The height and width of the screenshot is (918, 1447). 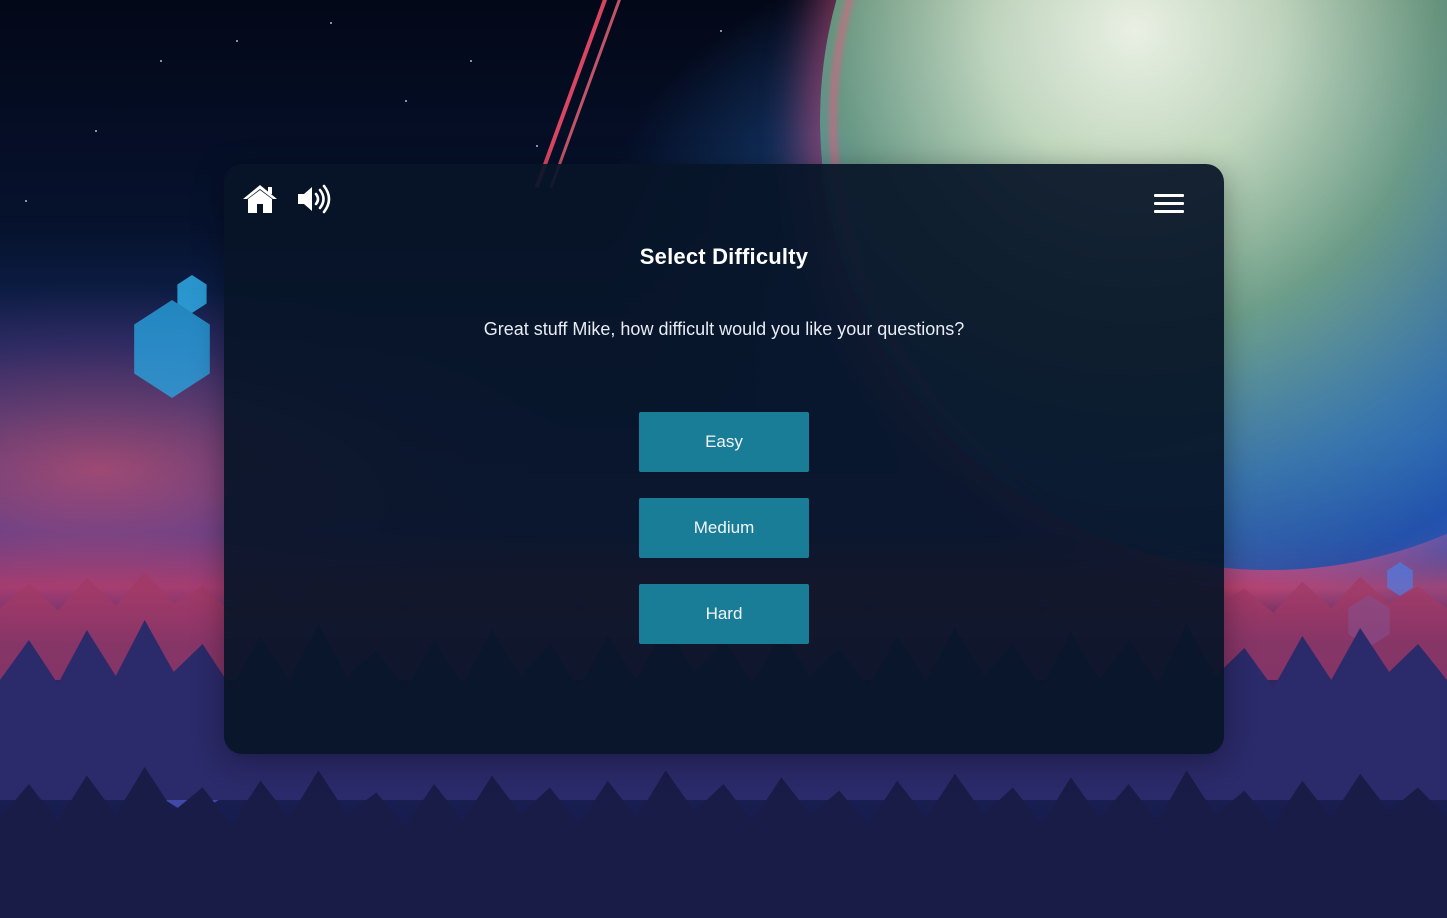 What do you see at coordinates (172, 349) in the screenshot?
I see `hexagon-bokeh` at bounding box center [172, 349].